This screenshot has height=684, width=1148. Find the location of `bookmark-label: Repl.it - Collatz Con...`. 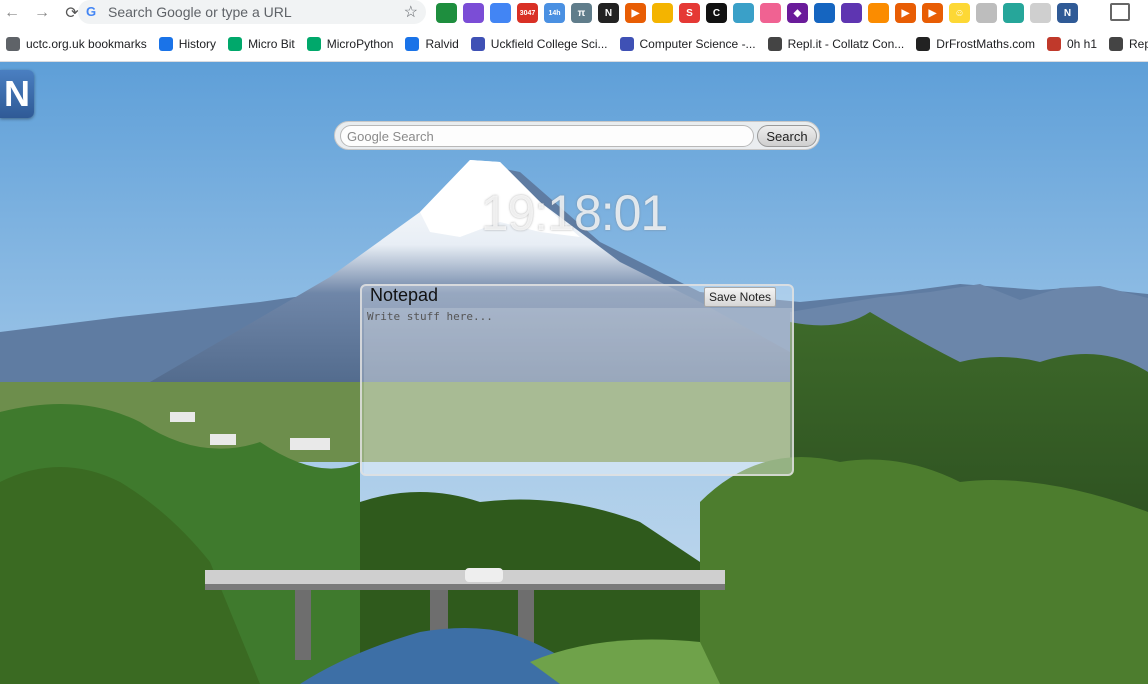

bookmark-label: Repl.it - Collatz Con... is located at coordinates (846, 43).